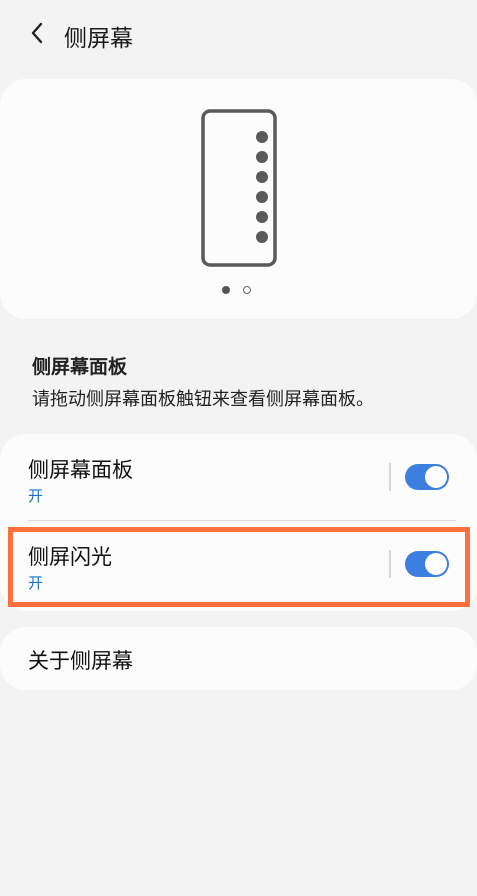 This screenshot has height=896, width=477. Describe the element at coordinates (238, 658) in the screenshot. I see `about-row: 关于侧屏幕` at that location.